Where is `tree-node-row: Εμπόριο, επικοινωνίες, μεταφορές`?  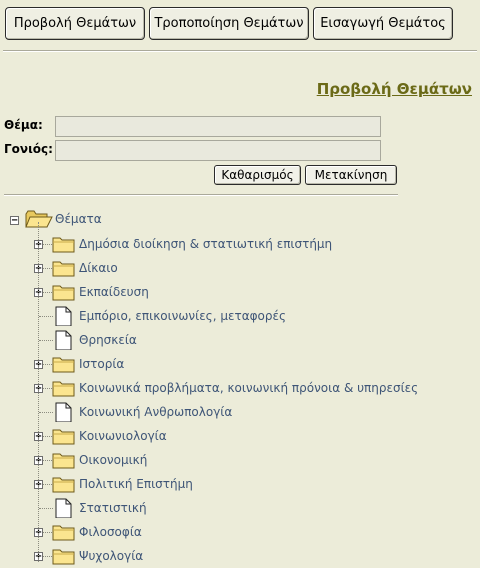 tree-node-row: Εμπόριο, επικοινωνίες, μεταφορές is located at coordinates (240, 316).